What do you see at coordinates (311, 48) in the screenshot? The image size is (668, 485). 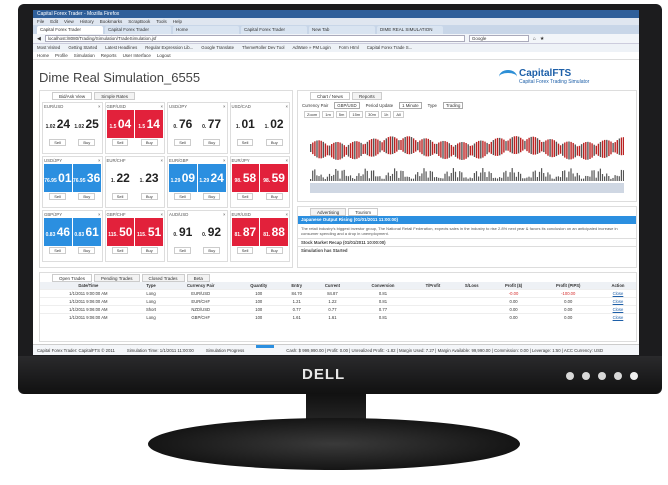 I see `bookmark-link: AdWare » PM Login` at bounding box center [311, 48].